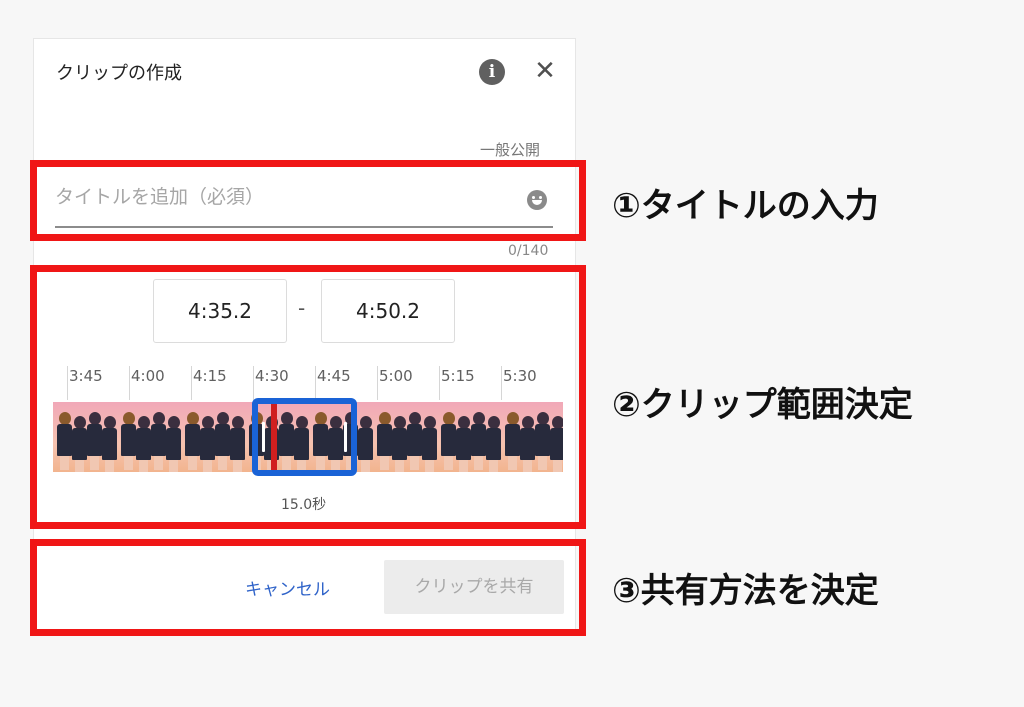  Describe the element at coordinates (745, 591) in the screenshot. I see `annotation-step-3: ③共有方法を決定` at that location.